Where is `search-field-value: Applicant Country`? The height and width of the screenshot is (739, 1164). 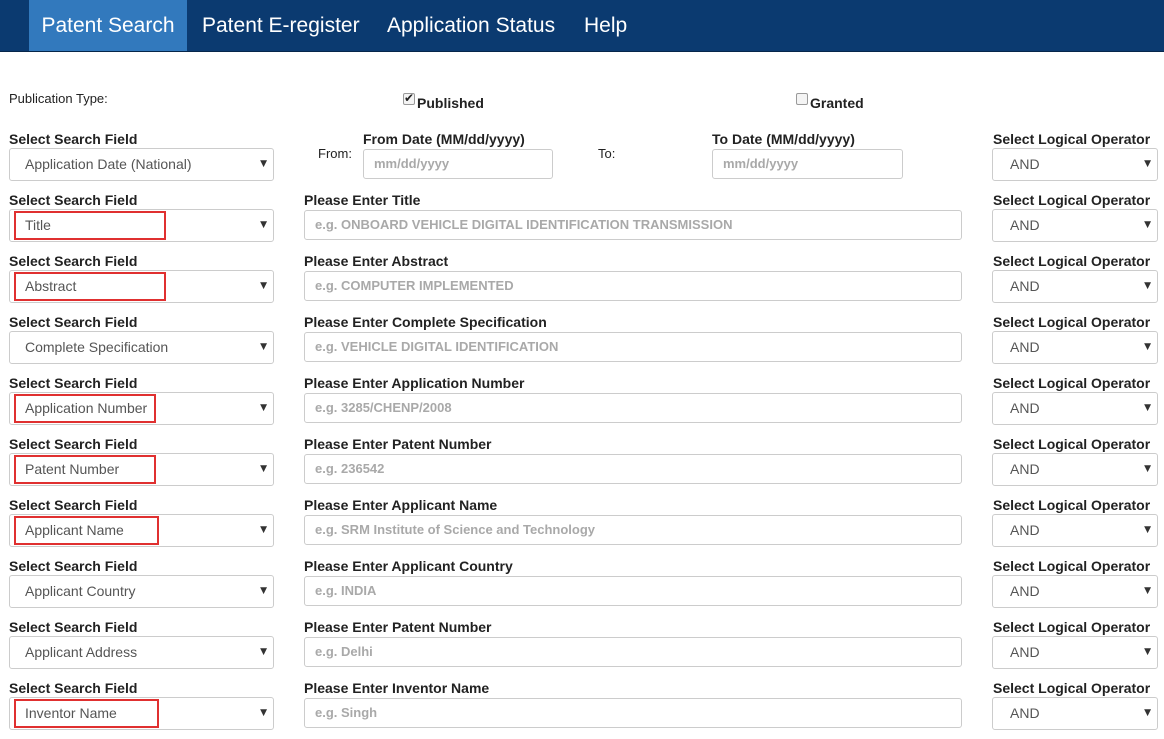 search-field-value: Applicant Country is located at coordinates (80, 591).